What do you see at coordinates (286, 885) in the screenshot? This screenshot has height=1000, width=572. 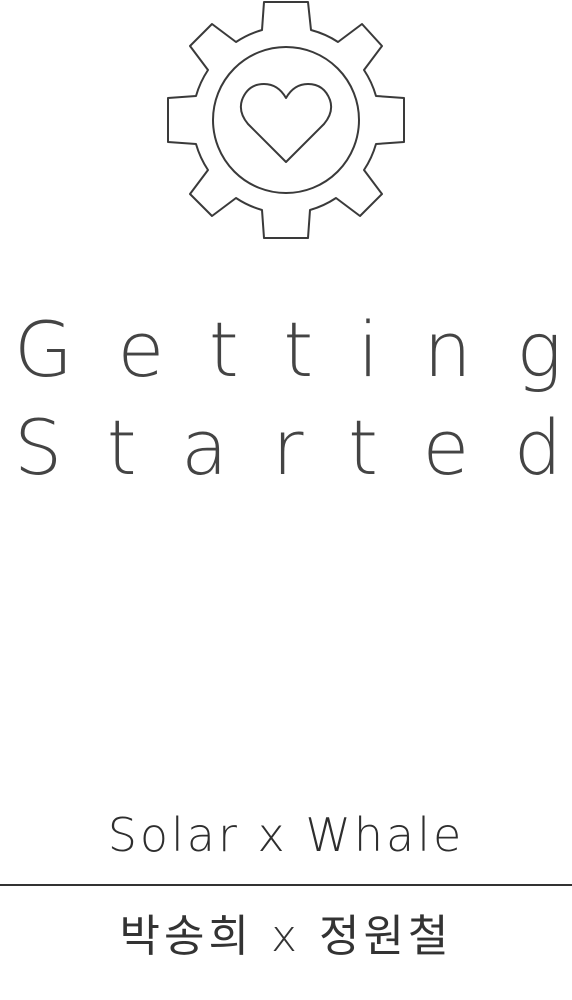 I see `footer-divider` at bounding box center [286, 885].